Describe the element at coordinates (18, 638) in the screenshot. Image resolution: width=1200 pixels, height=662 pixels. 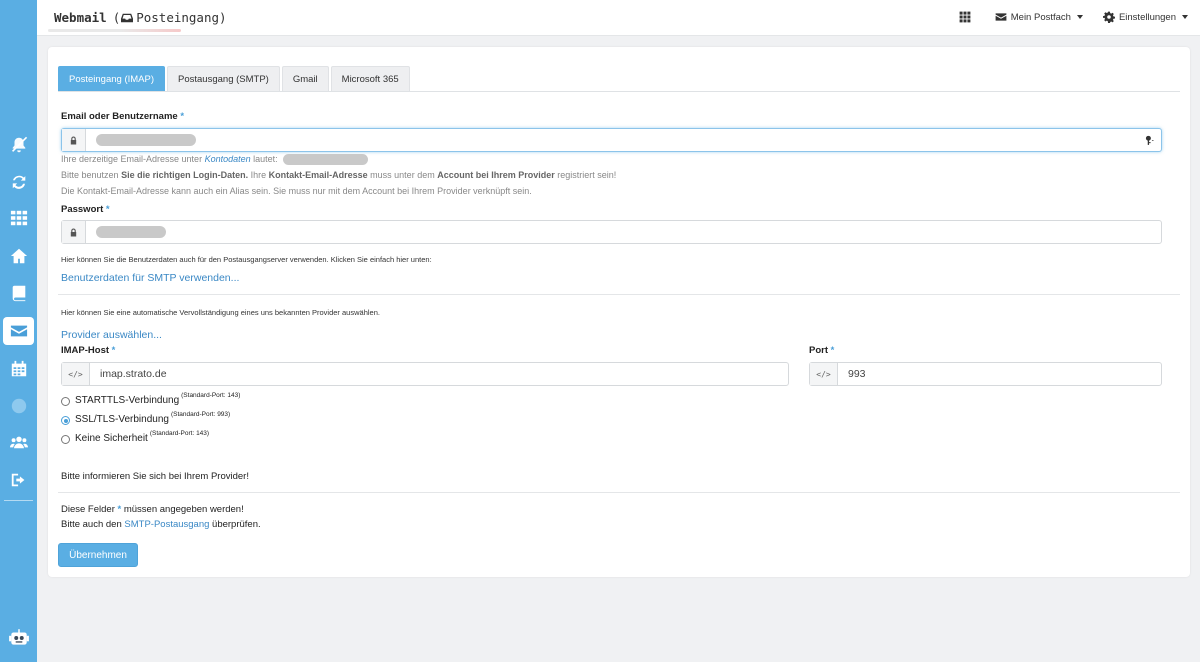
I see `robot-icon` at that location.